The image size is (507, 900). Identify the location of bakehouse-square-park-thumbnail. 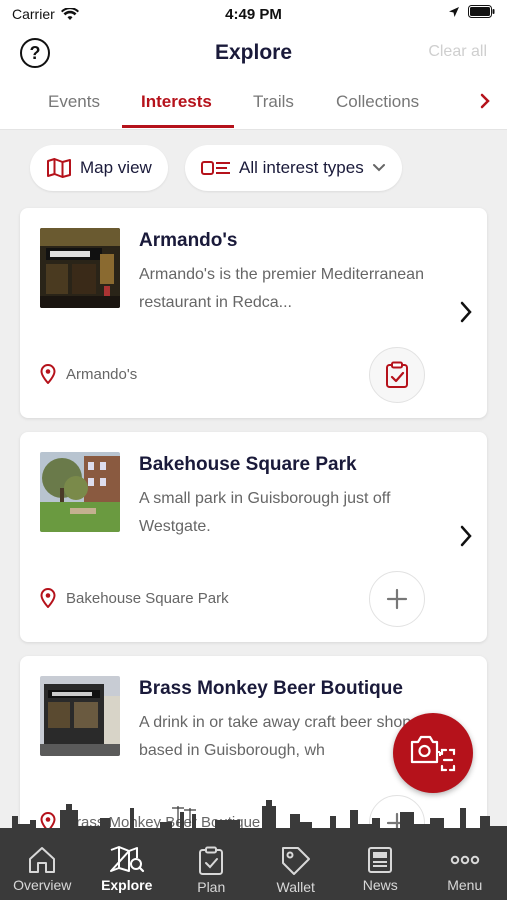
(80, 492).